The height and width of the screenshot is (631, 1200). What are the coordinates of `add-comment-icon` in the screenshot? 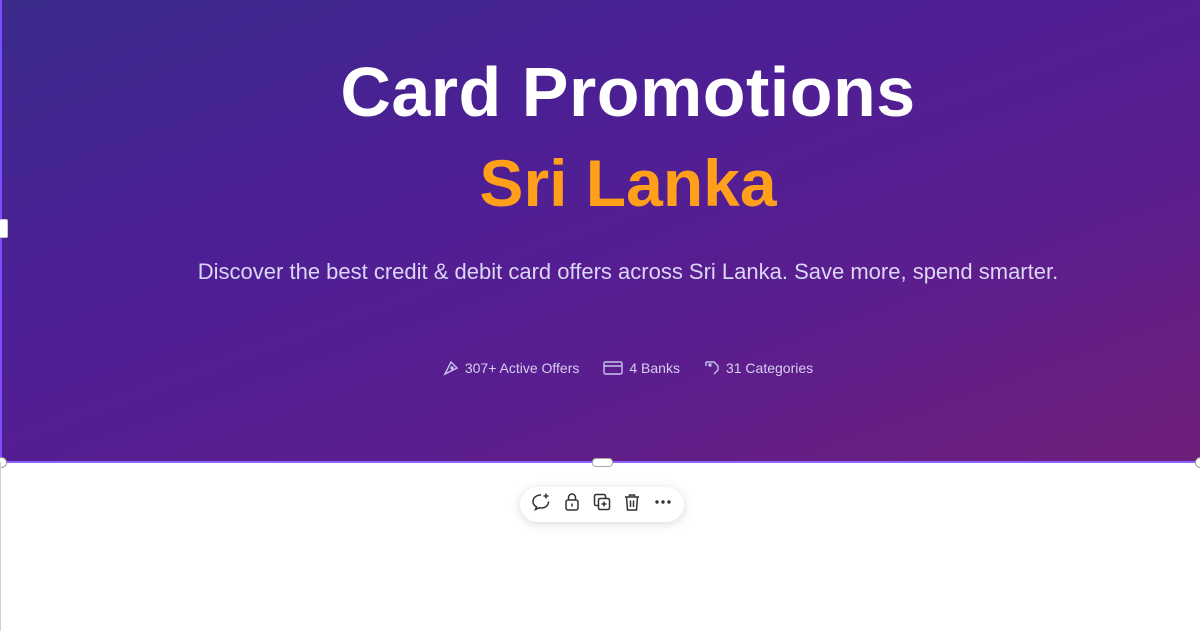 It's located at (541, 504).